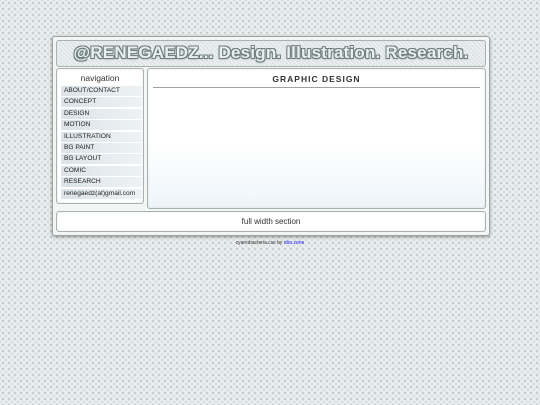  Describe the element at coordinates (100, 78) in the screenshot. I see `navigation-title: navigation` at that location.